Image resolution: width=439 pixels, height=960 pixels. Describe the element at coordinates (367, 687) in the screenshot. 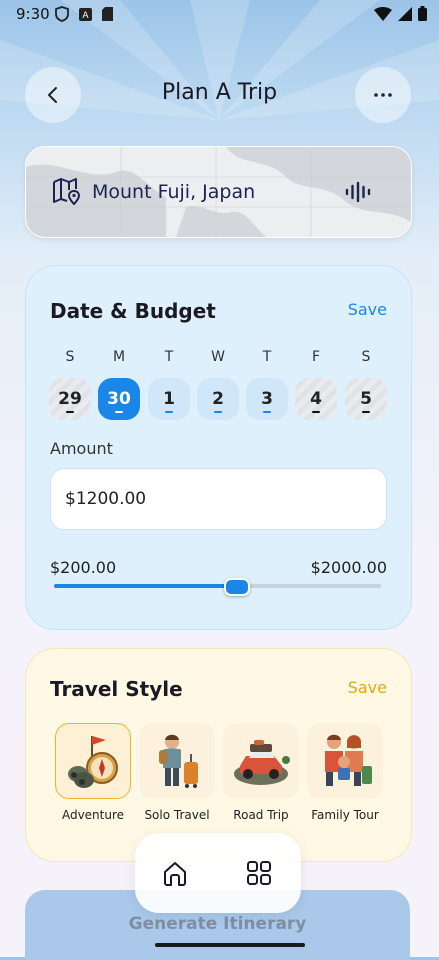

I see `travel-style-save-button: Save` at that location.